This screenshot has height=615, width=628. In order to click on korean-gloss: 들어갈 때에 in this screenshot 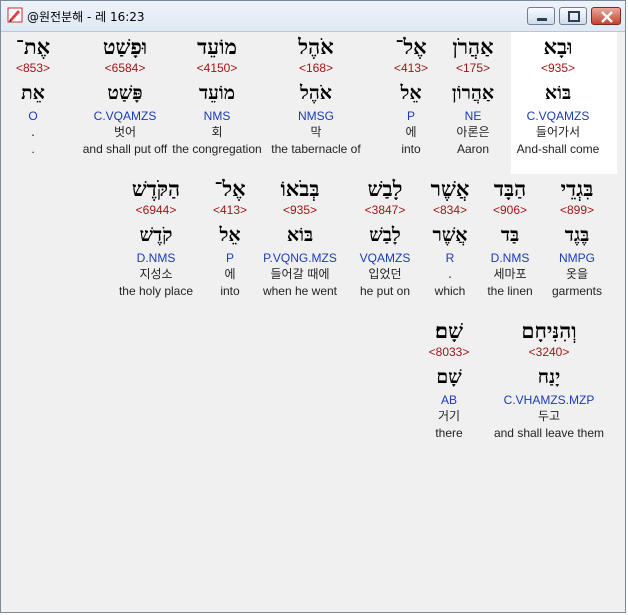, I will do `click(300, 274)`.